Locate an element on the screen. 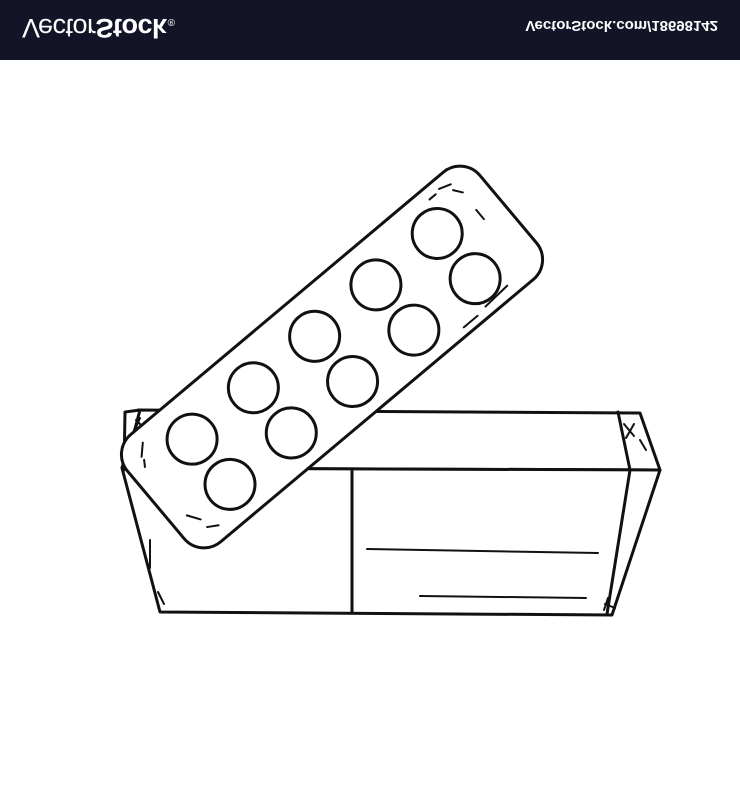 Image resolution: width=740 pixels, height=800 pixels. watermark-banner: VectorStock® VectorStock.com/18698142 is located at coordinates (370, 30).